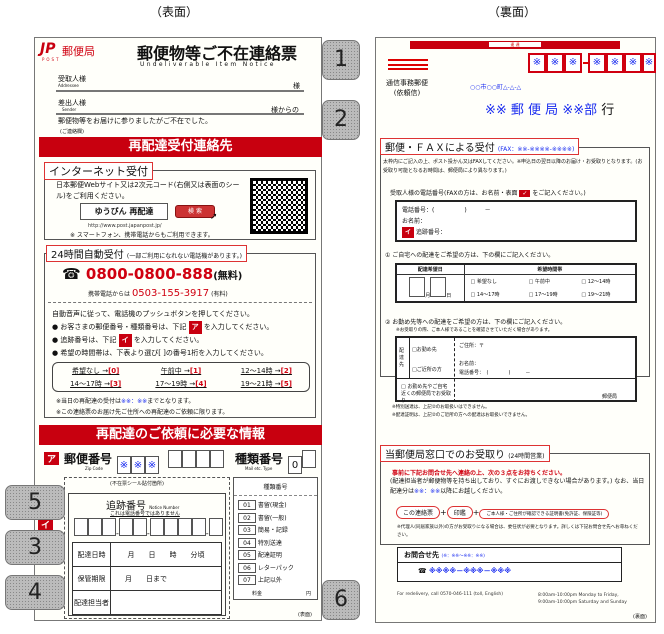  I want to click on smartphone-note: ※ スマートフォン、携帯電話からもご利用できます。, so click(142, 235).